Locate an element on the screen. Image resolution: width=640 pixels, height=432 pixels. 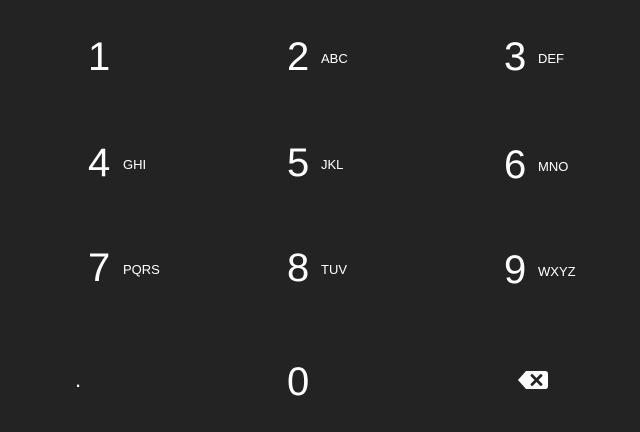
key-digit: 1 is located at coordinates (99, 57).